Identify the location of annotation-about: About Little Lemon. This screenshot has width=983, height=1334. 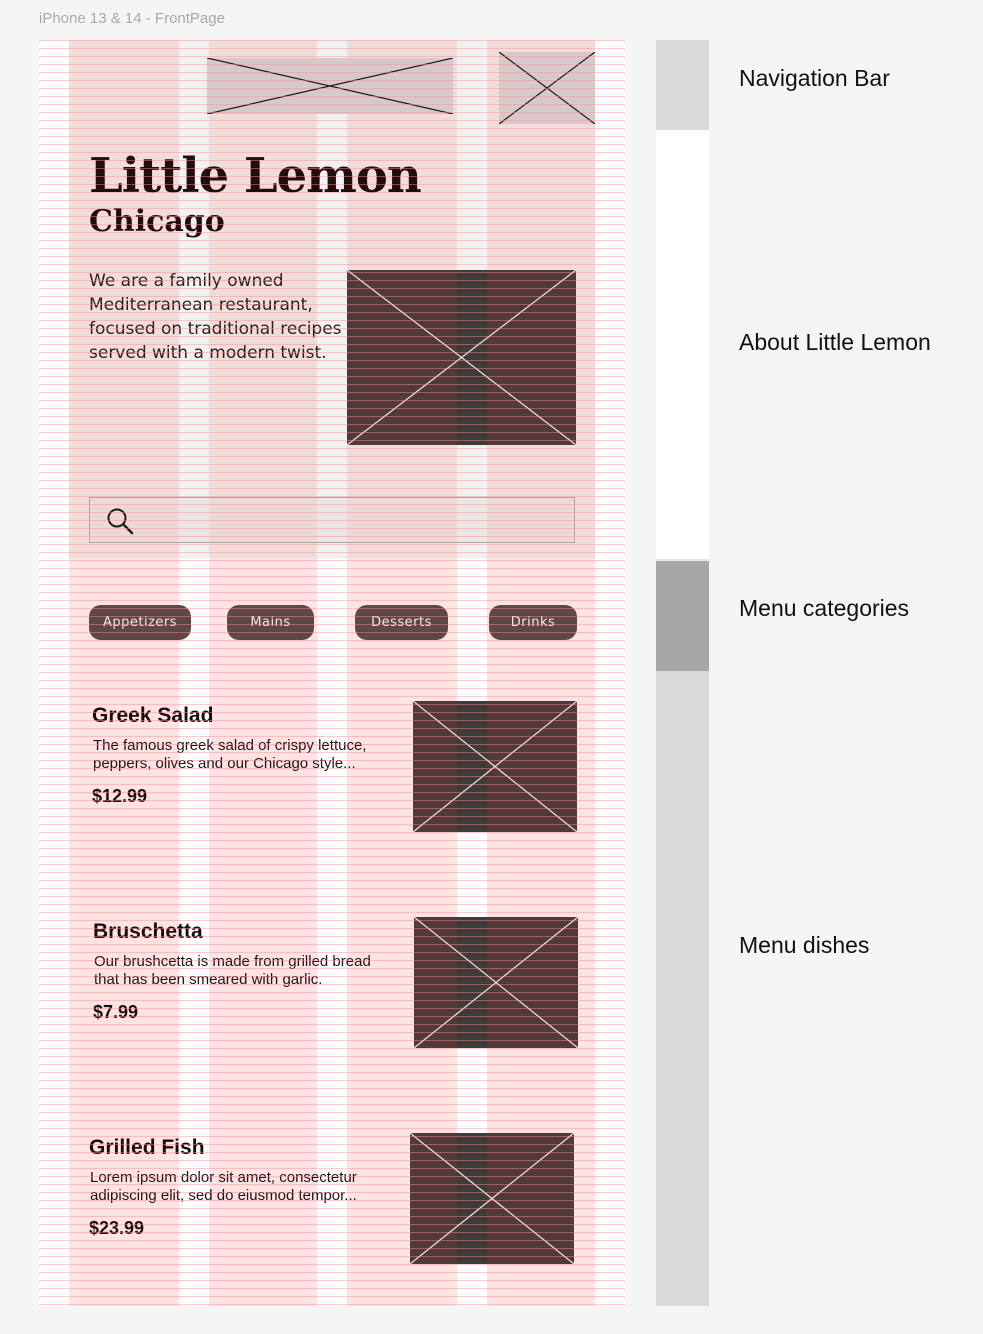
(835, 342).